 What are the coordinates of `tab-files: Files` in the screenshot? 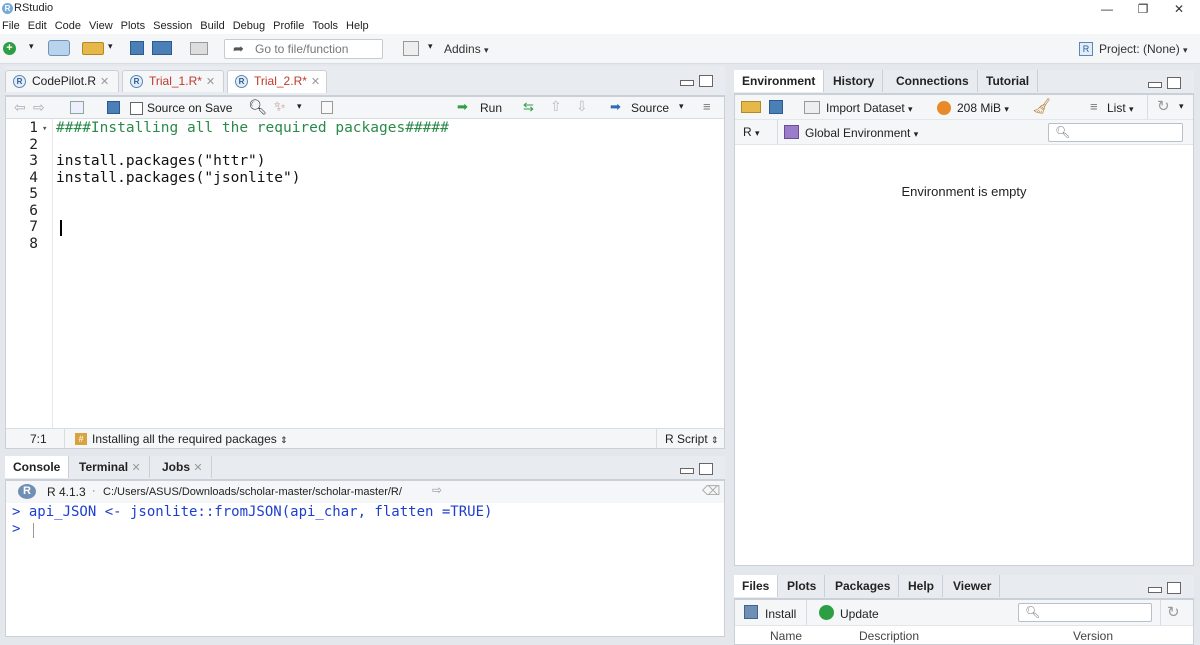 It's located at (756, 586).